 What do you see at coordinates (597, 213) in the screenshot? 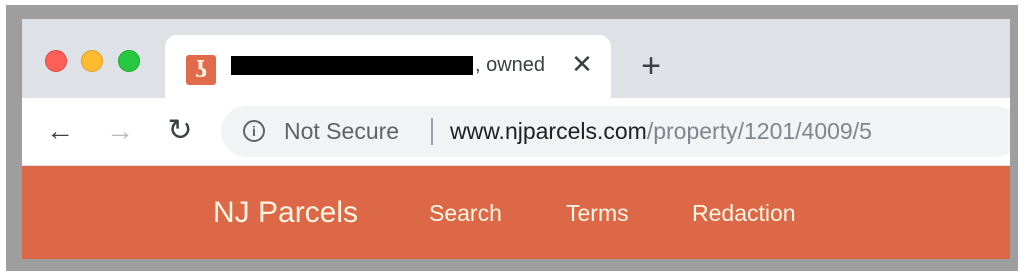
I see `nav-link-terms: Terms` at bounding box center [597, 213].